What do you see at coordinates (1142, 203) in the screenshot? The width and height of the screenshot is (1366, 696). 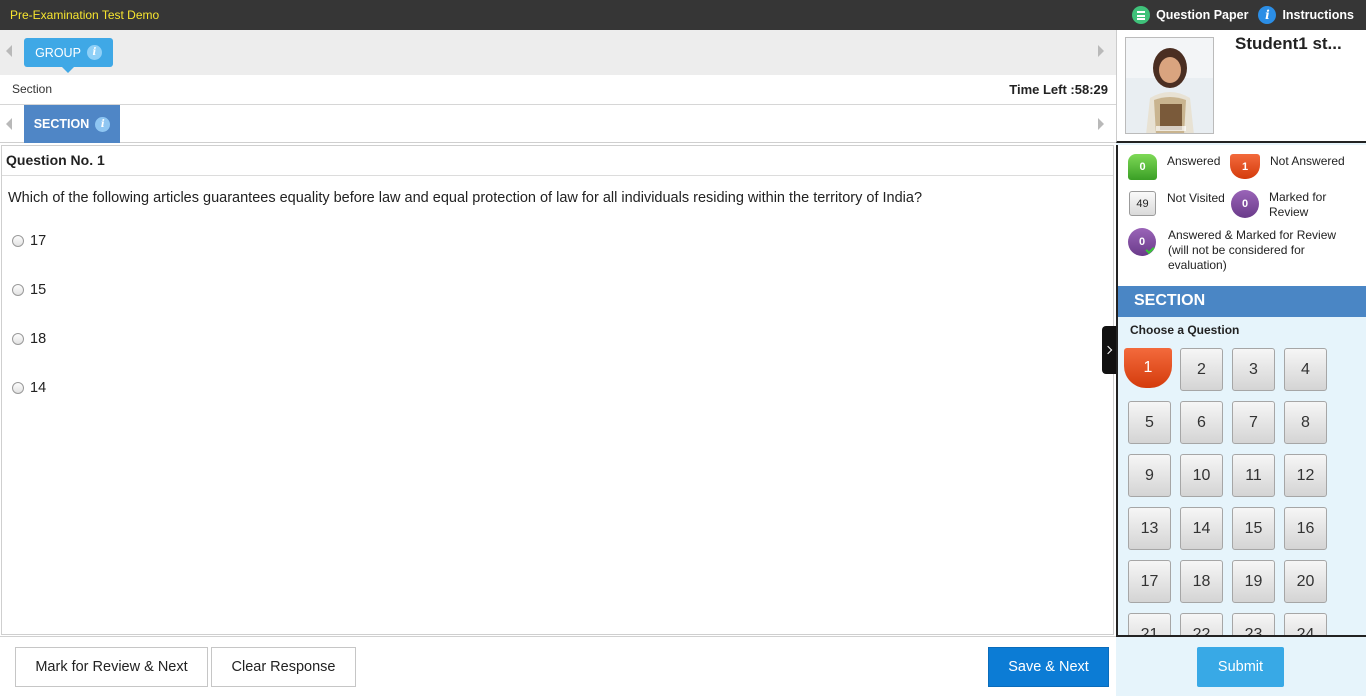 I see `not-visited-badge: 49` at bounding box center [1142, 203].